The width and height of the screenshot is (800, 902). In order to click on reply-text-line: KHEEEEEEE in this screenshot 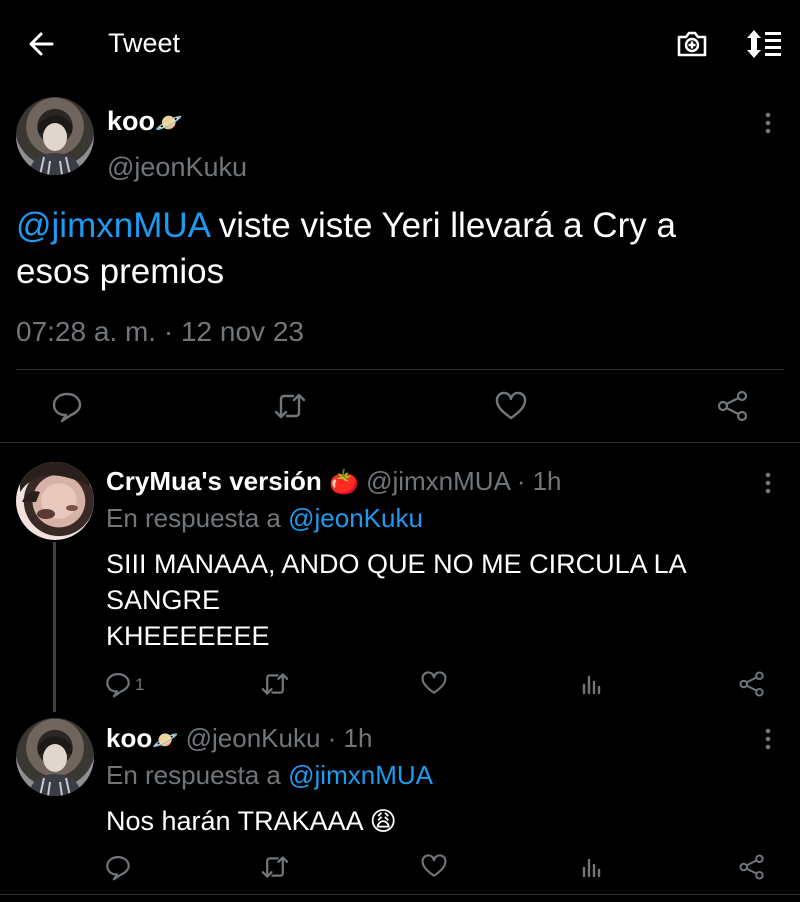, I will do `click(188, 636)`.